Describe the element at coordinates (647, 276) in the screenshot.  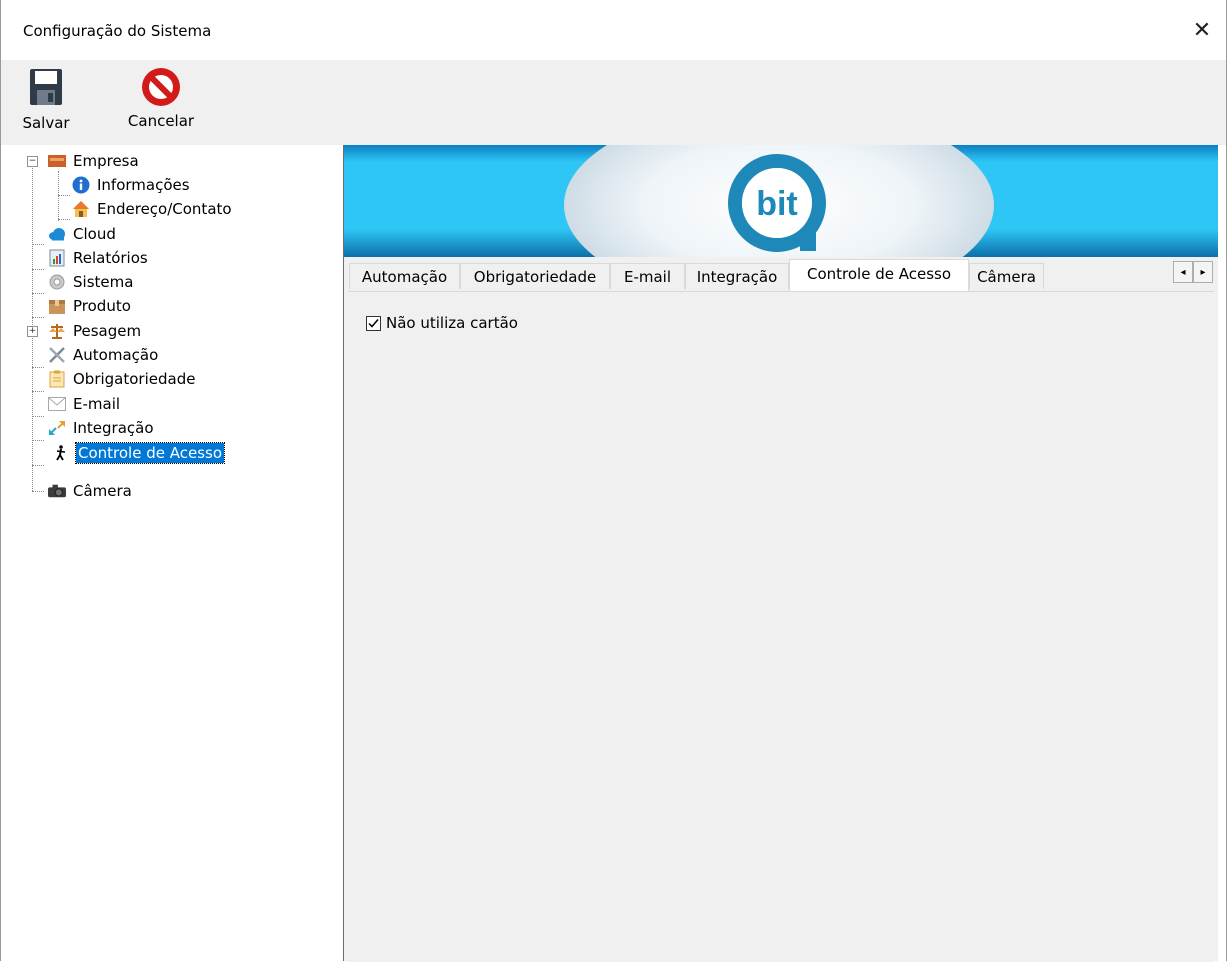
I see `tab-email: E-mail` at that location.